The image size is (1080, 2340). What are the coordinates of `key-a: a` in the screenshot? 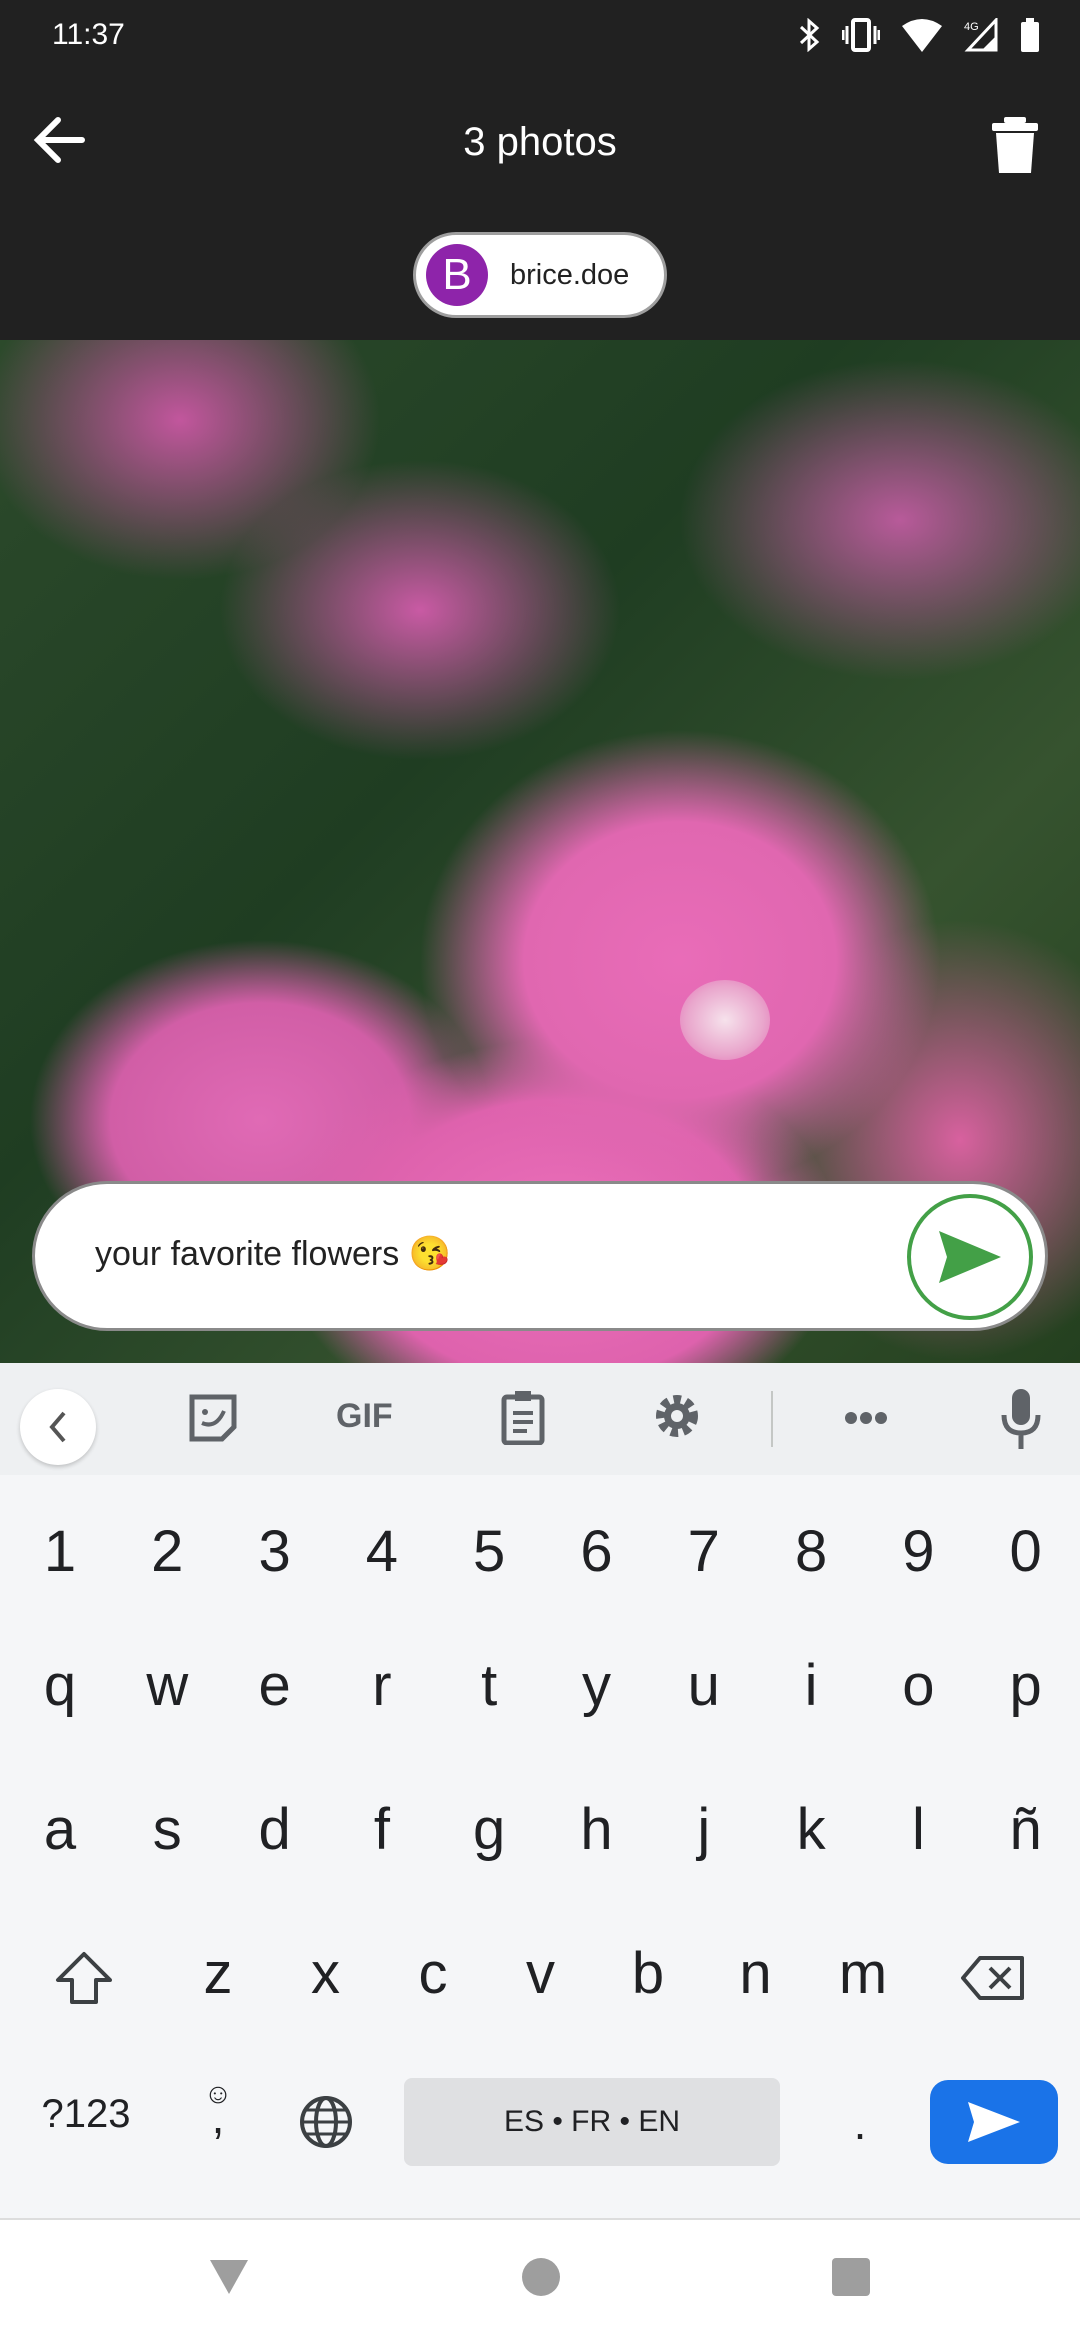 It's located at (60, 1829).